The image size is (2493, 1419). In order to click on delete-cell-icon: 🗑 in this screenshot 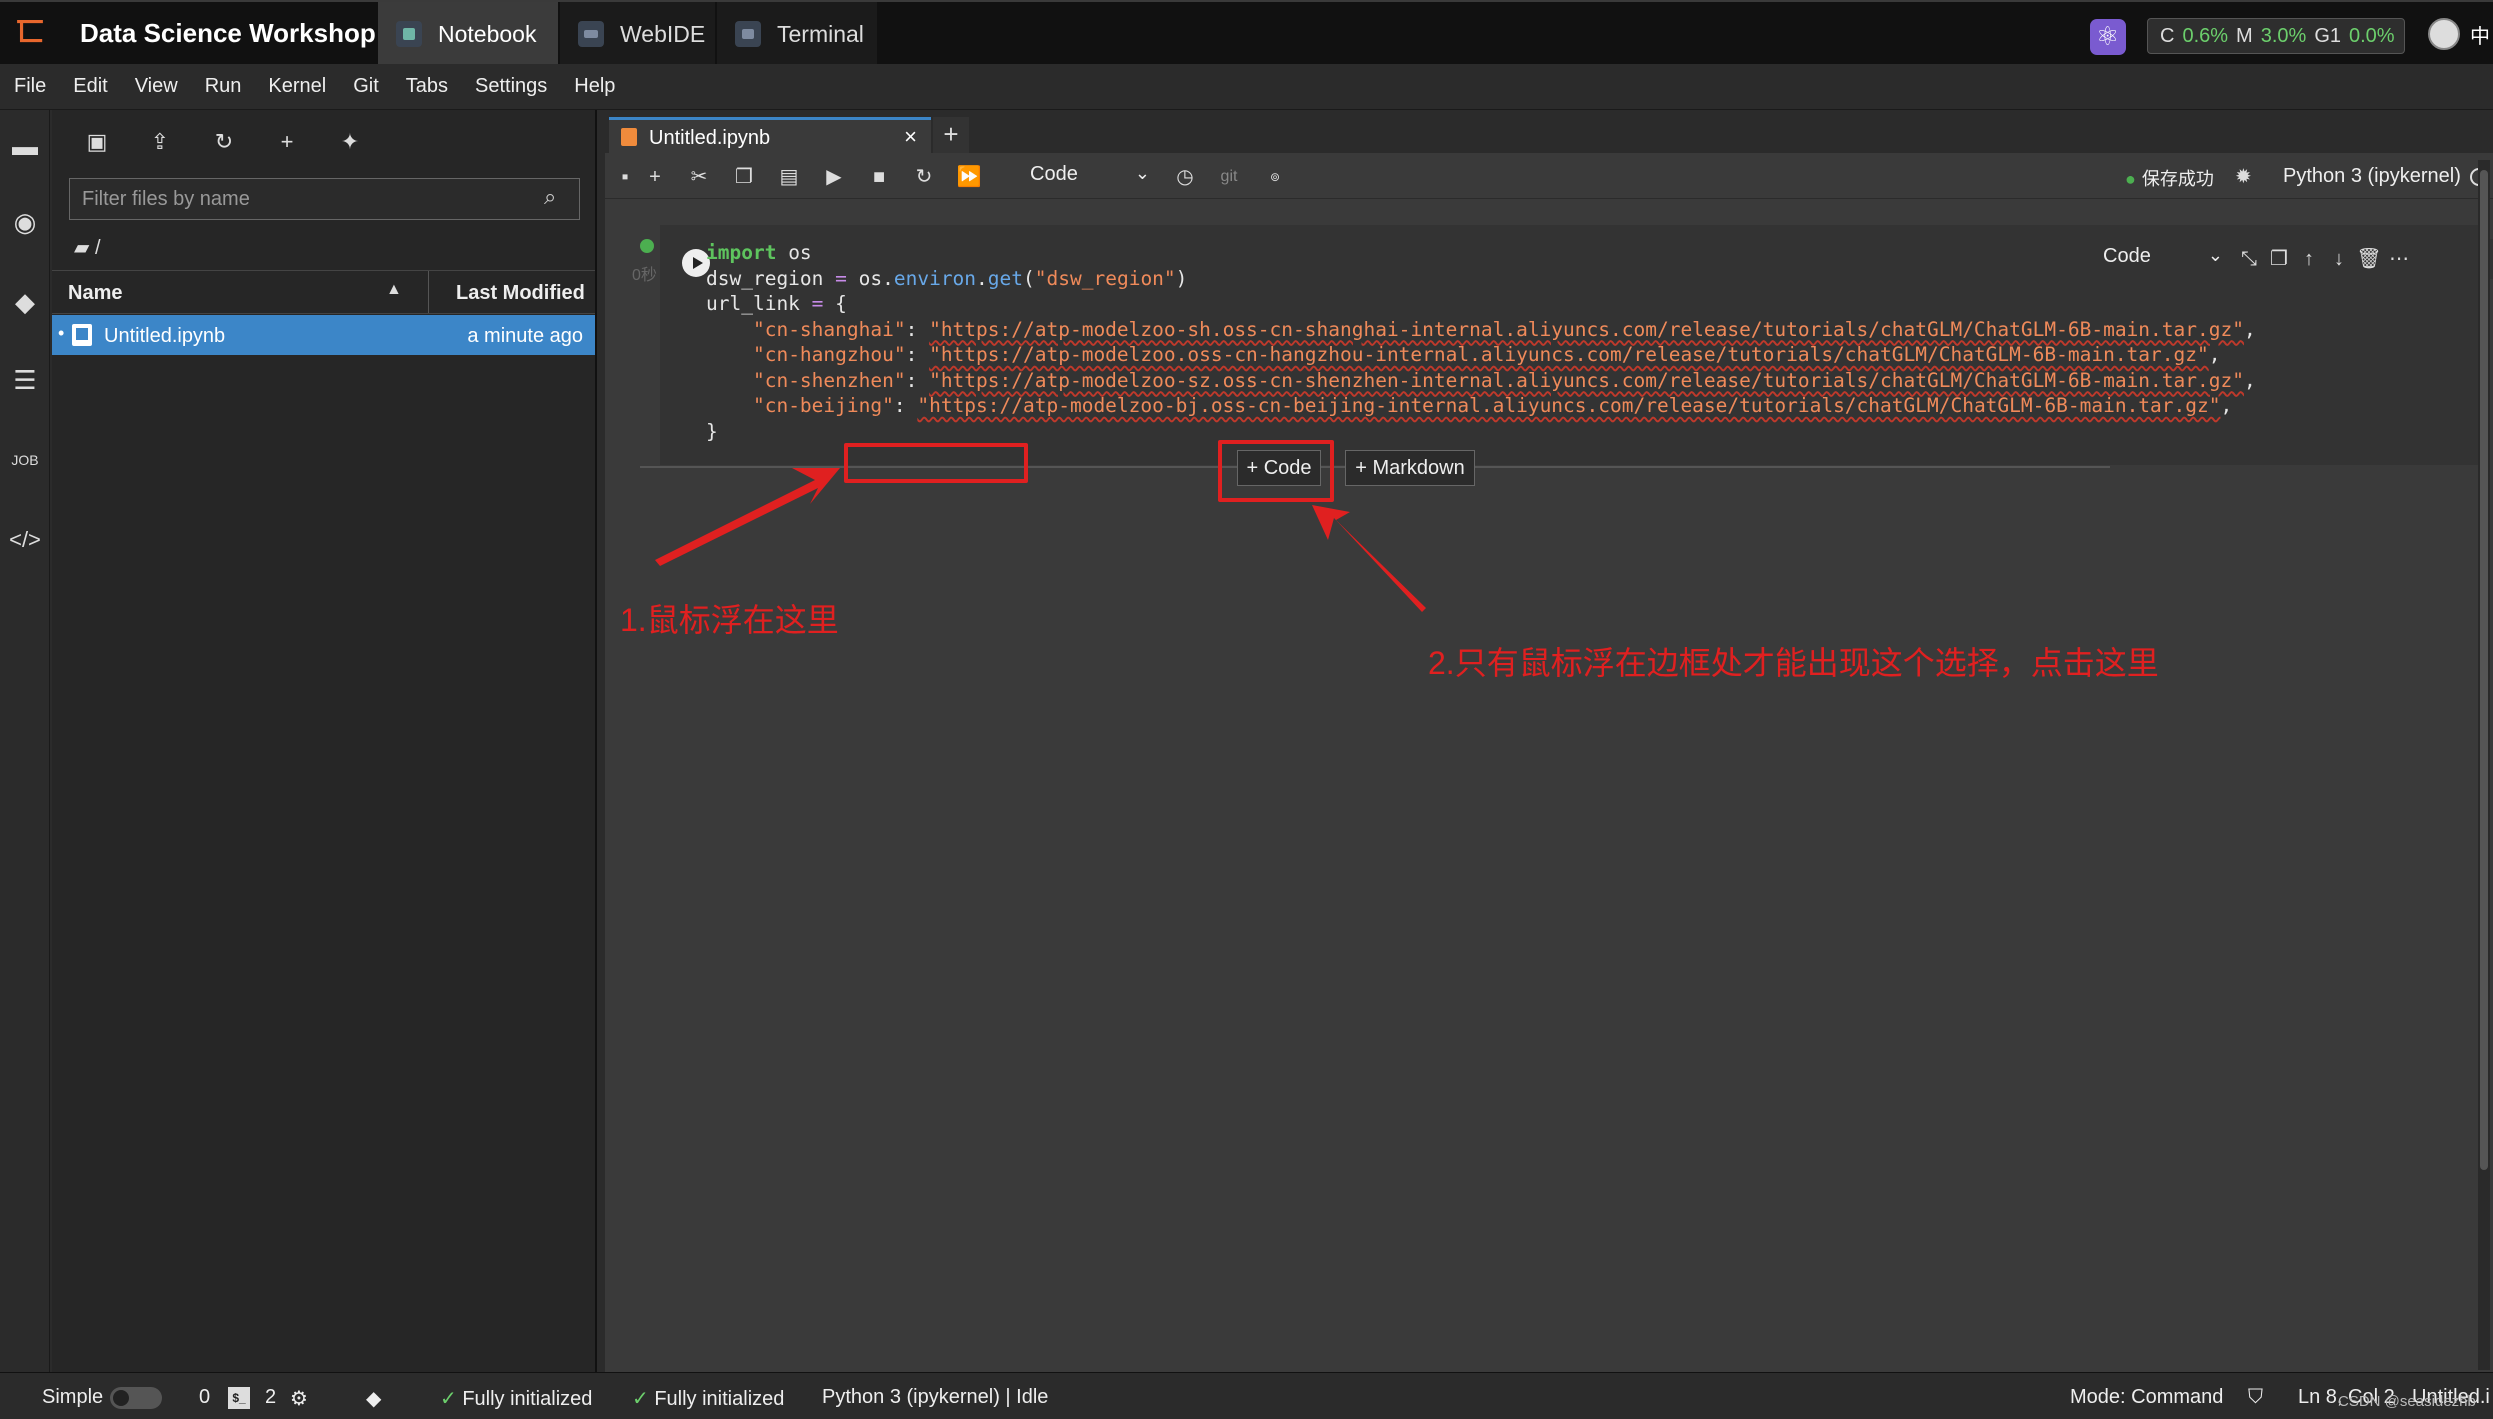, I will do `click(2369, 259)`.